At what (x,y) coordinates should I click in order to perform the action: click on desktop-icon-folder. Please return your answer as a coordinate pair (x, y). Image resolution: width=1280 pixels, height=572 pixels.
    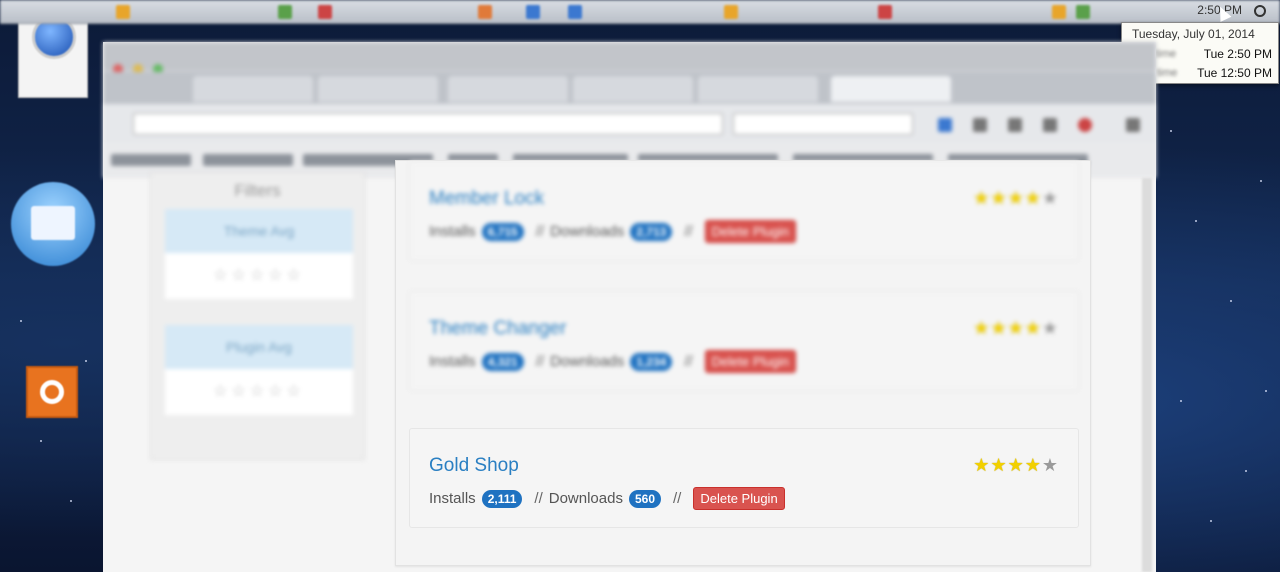
    Looking at the image, I should click on (53, 224).